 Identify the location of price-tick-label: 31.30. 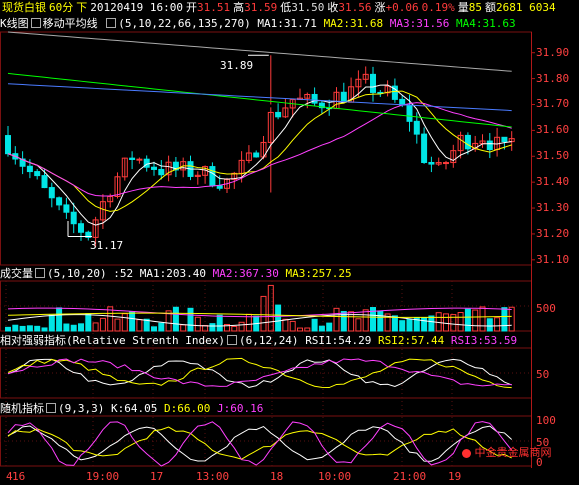
(553, 208).